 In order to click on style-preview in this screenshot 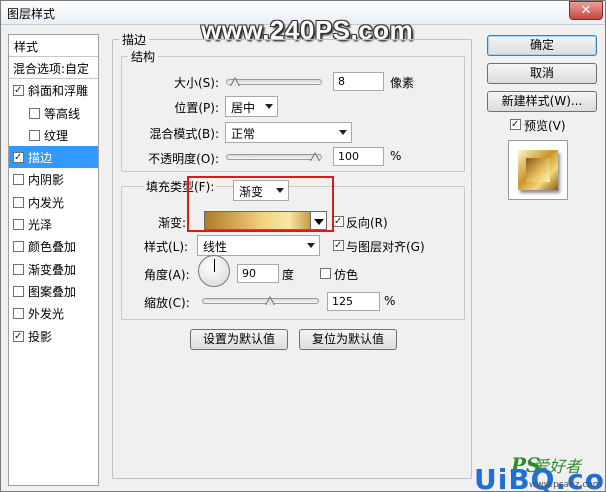, I will do `click(538, 170)`.